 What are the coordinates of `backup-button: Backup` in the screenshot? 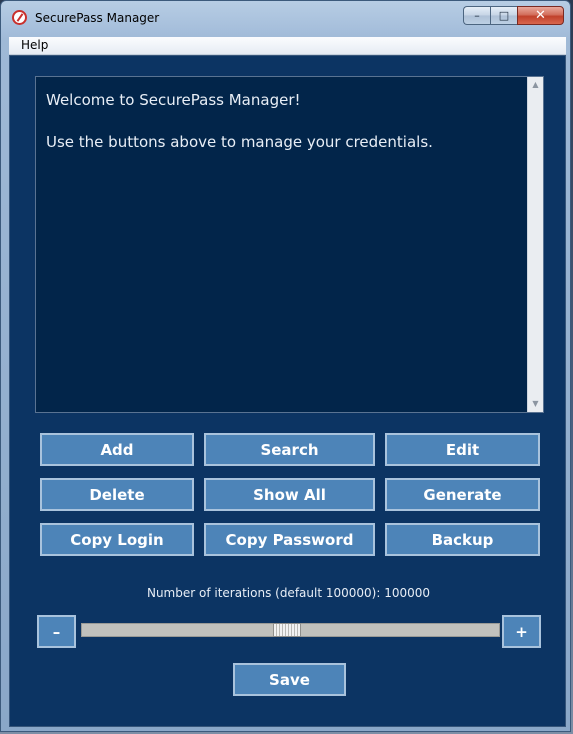 It's located at (462, 539).